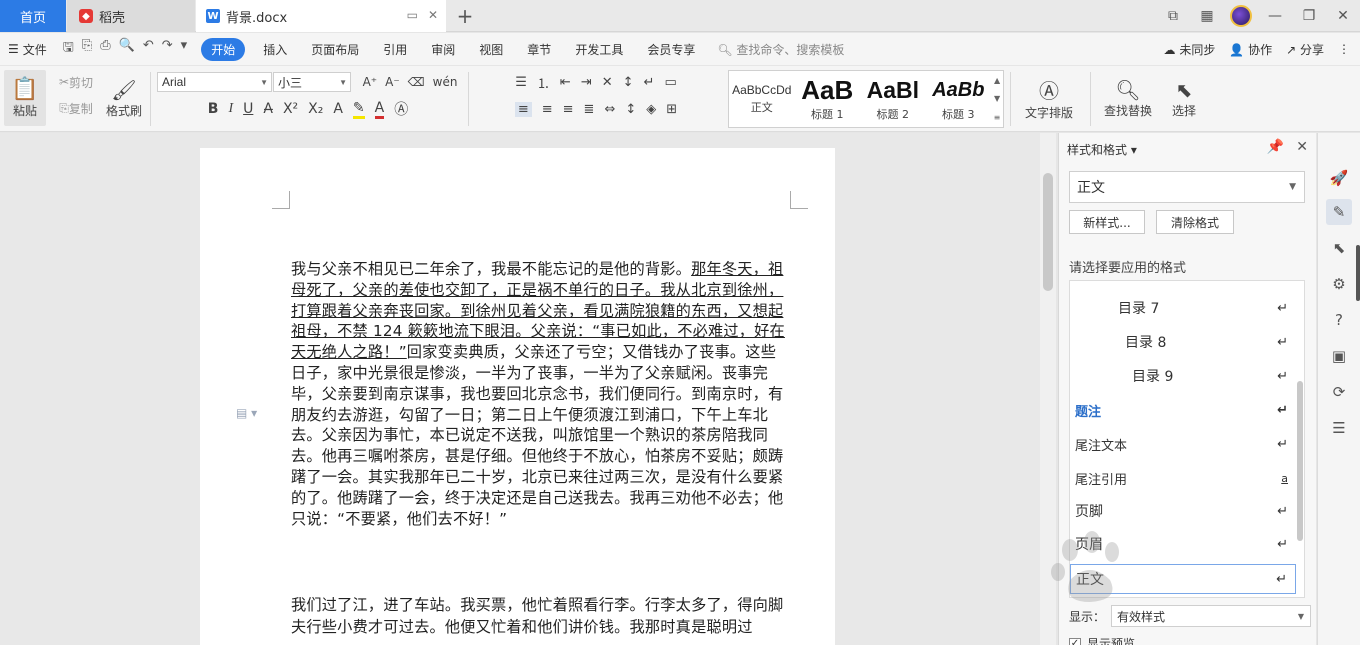  What do you see at coordinates (248, 109) in the screenshot?
I see `underline-icon: U` at bounding box center [248, 109].